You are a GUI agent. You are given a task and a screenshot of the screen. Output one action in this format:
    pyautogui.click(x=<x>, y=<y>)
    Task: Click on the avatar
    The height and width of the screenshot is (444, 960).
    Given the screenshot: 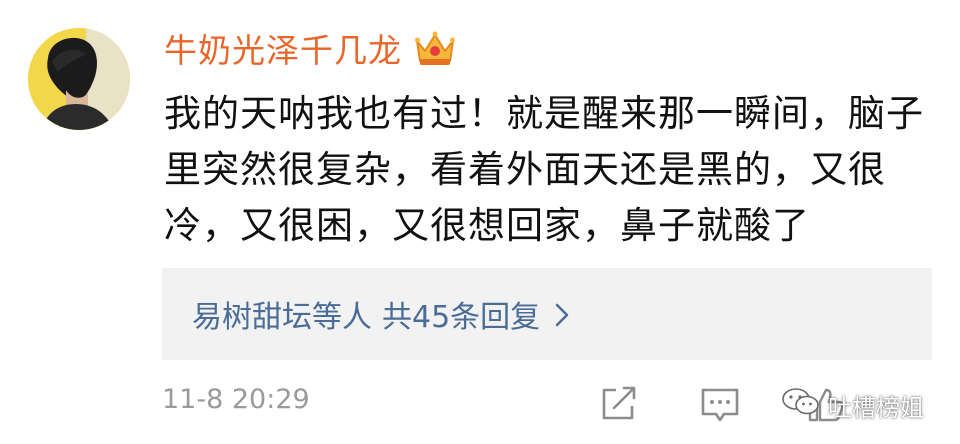 What is the action you would take?
    pyautogui.click(x=79, y=79)
    